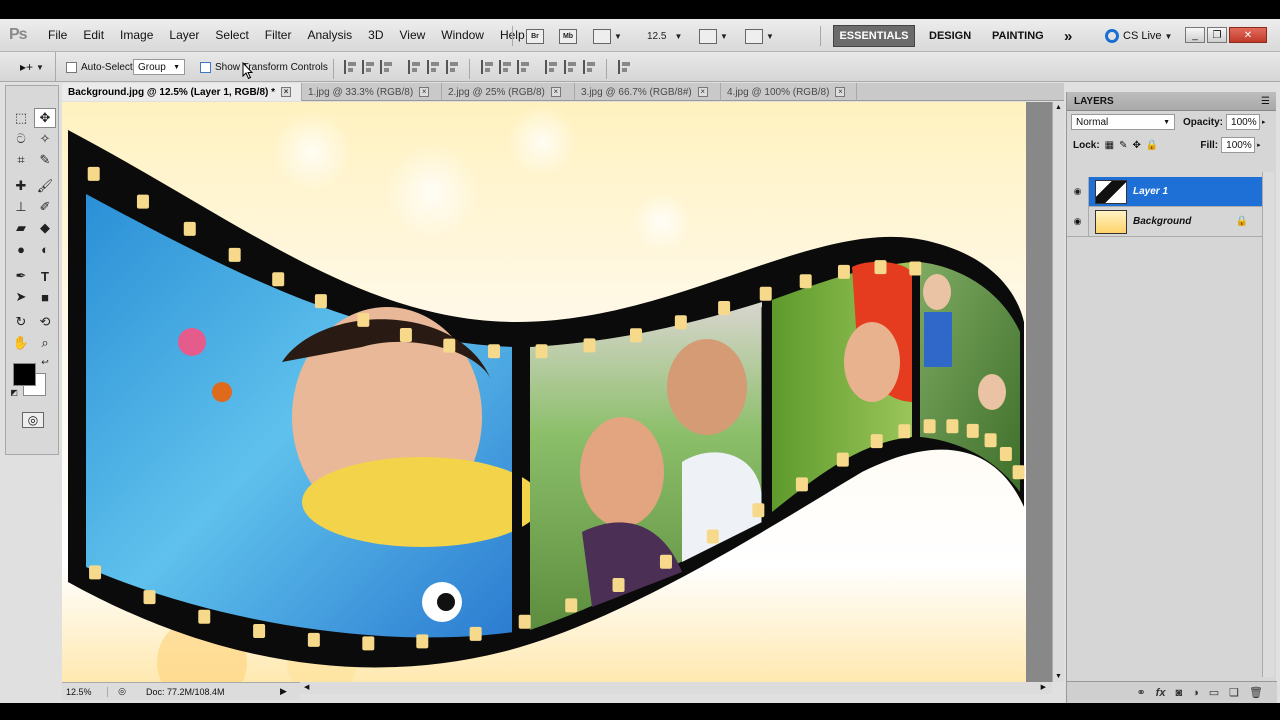 The width and height of the screenshot is (1280, 720). I want to click on foreground-color-swatch, so click(24, 374).